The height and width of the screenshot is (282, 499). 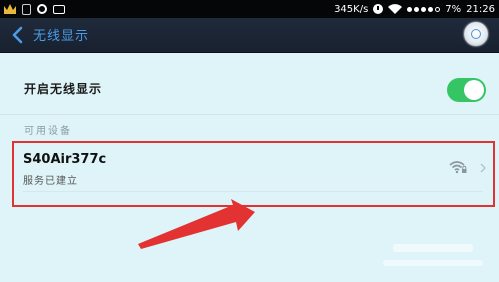 What do you see at coordinates (34, 9) in the screenshot?
I see `status-bar-left-icons` at bounding box center [34, 9].